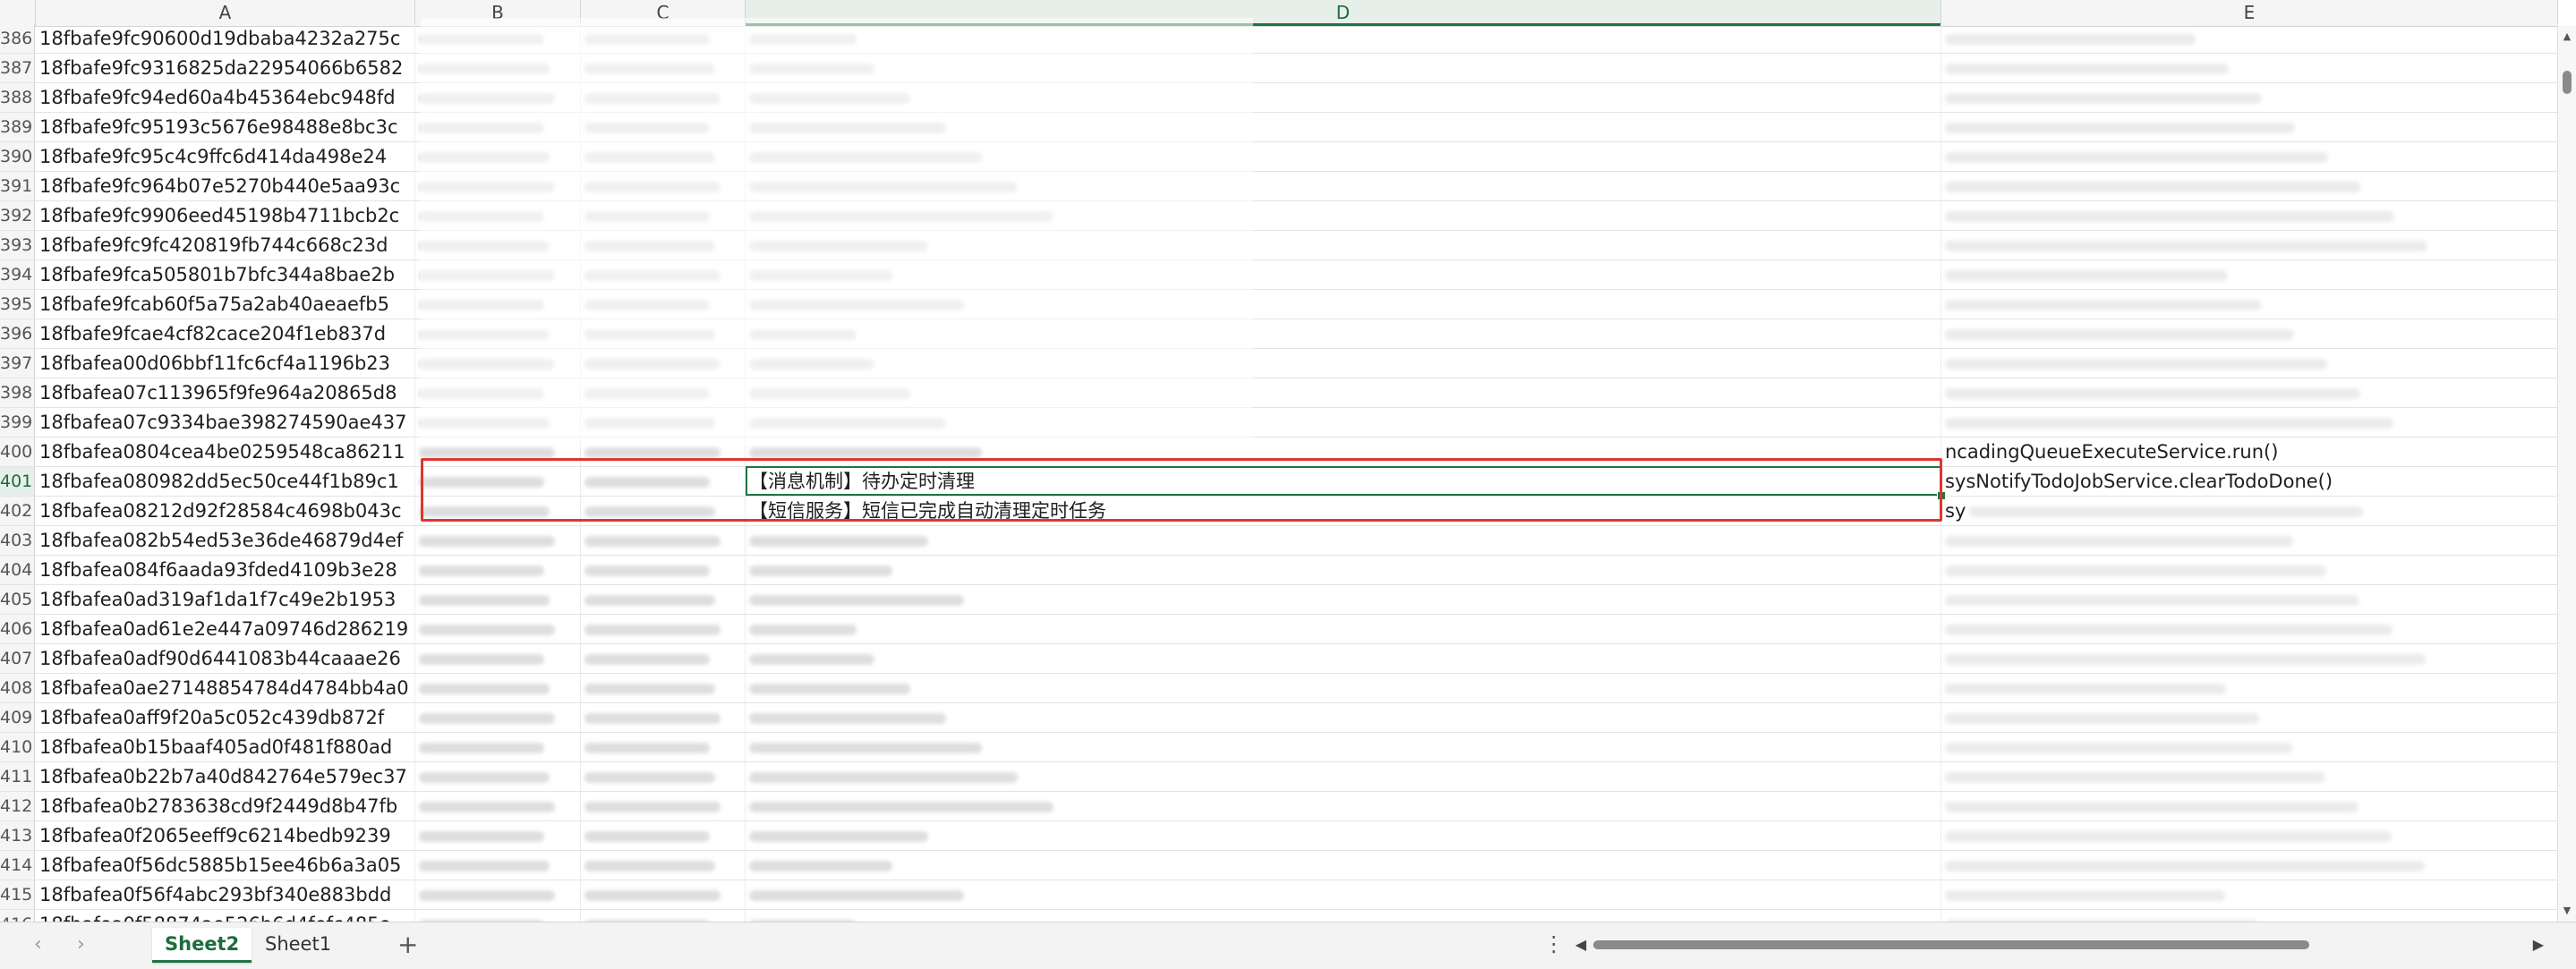 The height and width of the screenshot is (969, 2576). What do you see at coordinates (1951, 945) in the screenshot?
I see `horizontal-scroll-thumb` at bounding box center [1951, 945].